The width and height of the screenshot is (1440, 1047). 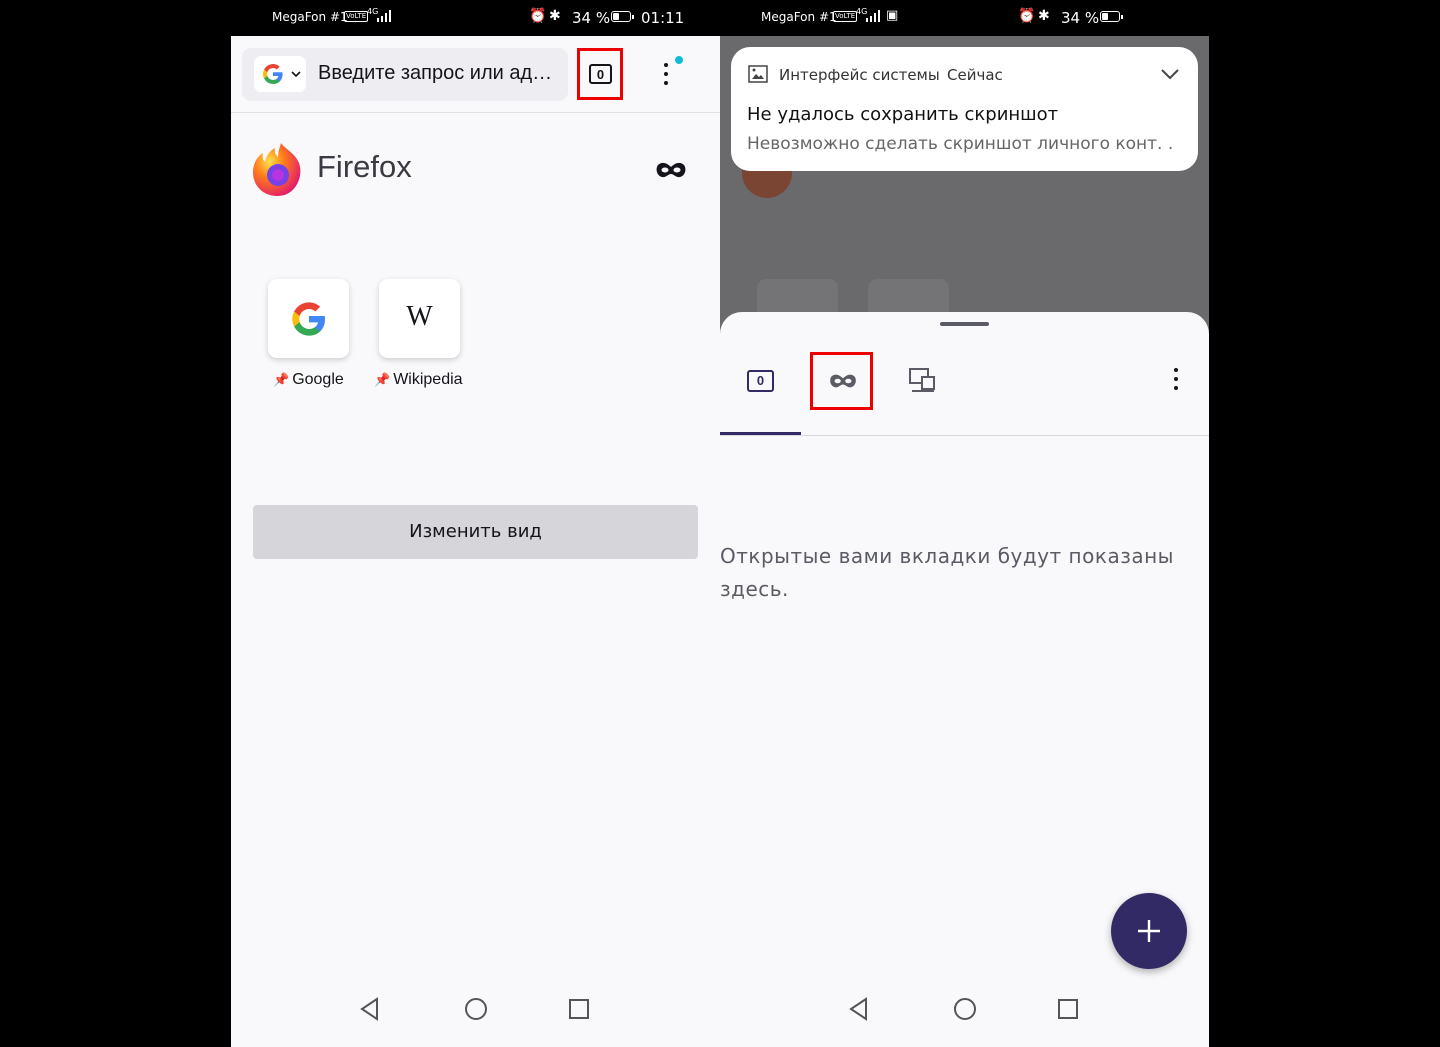 I want to click on tabs-tray-menu-icon, so click(x=1176, y=379).